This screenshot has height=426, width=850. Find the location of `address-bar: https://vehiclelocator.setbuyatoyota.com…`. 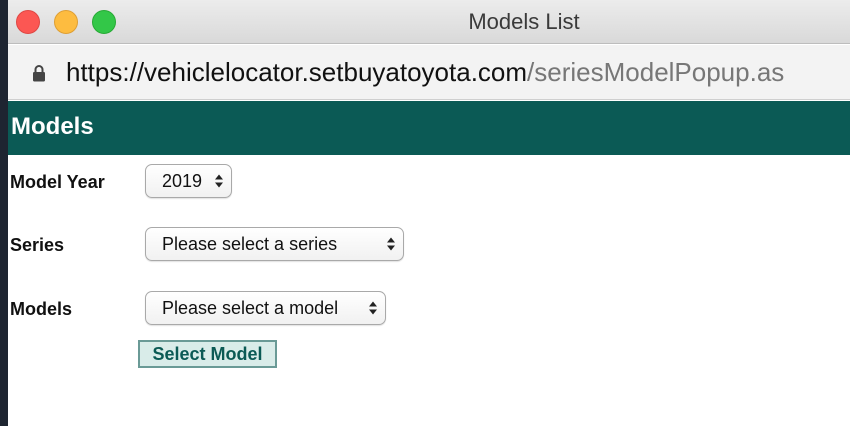

address-bar: https://vehiclelocator.setbuyatoyota.com… is located at coordinates (429, 72).